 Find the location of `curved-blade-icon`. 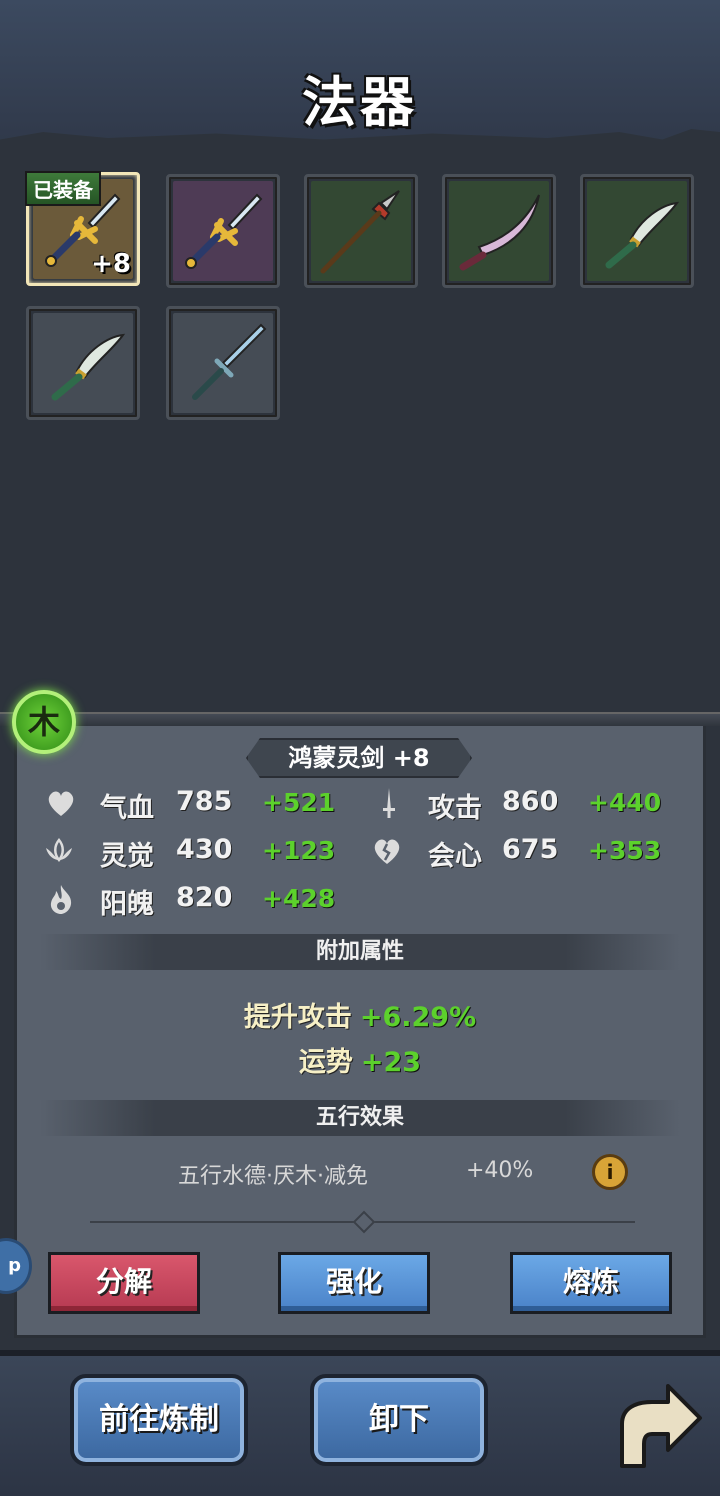

curved-blade-icon is located at coordinates (499, 232).